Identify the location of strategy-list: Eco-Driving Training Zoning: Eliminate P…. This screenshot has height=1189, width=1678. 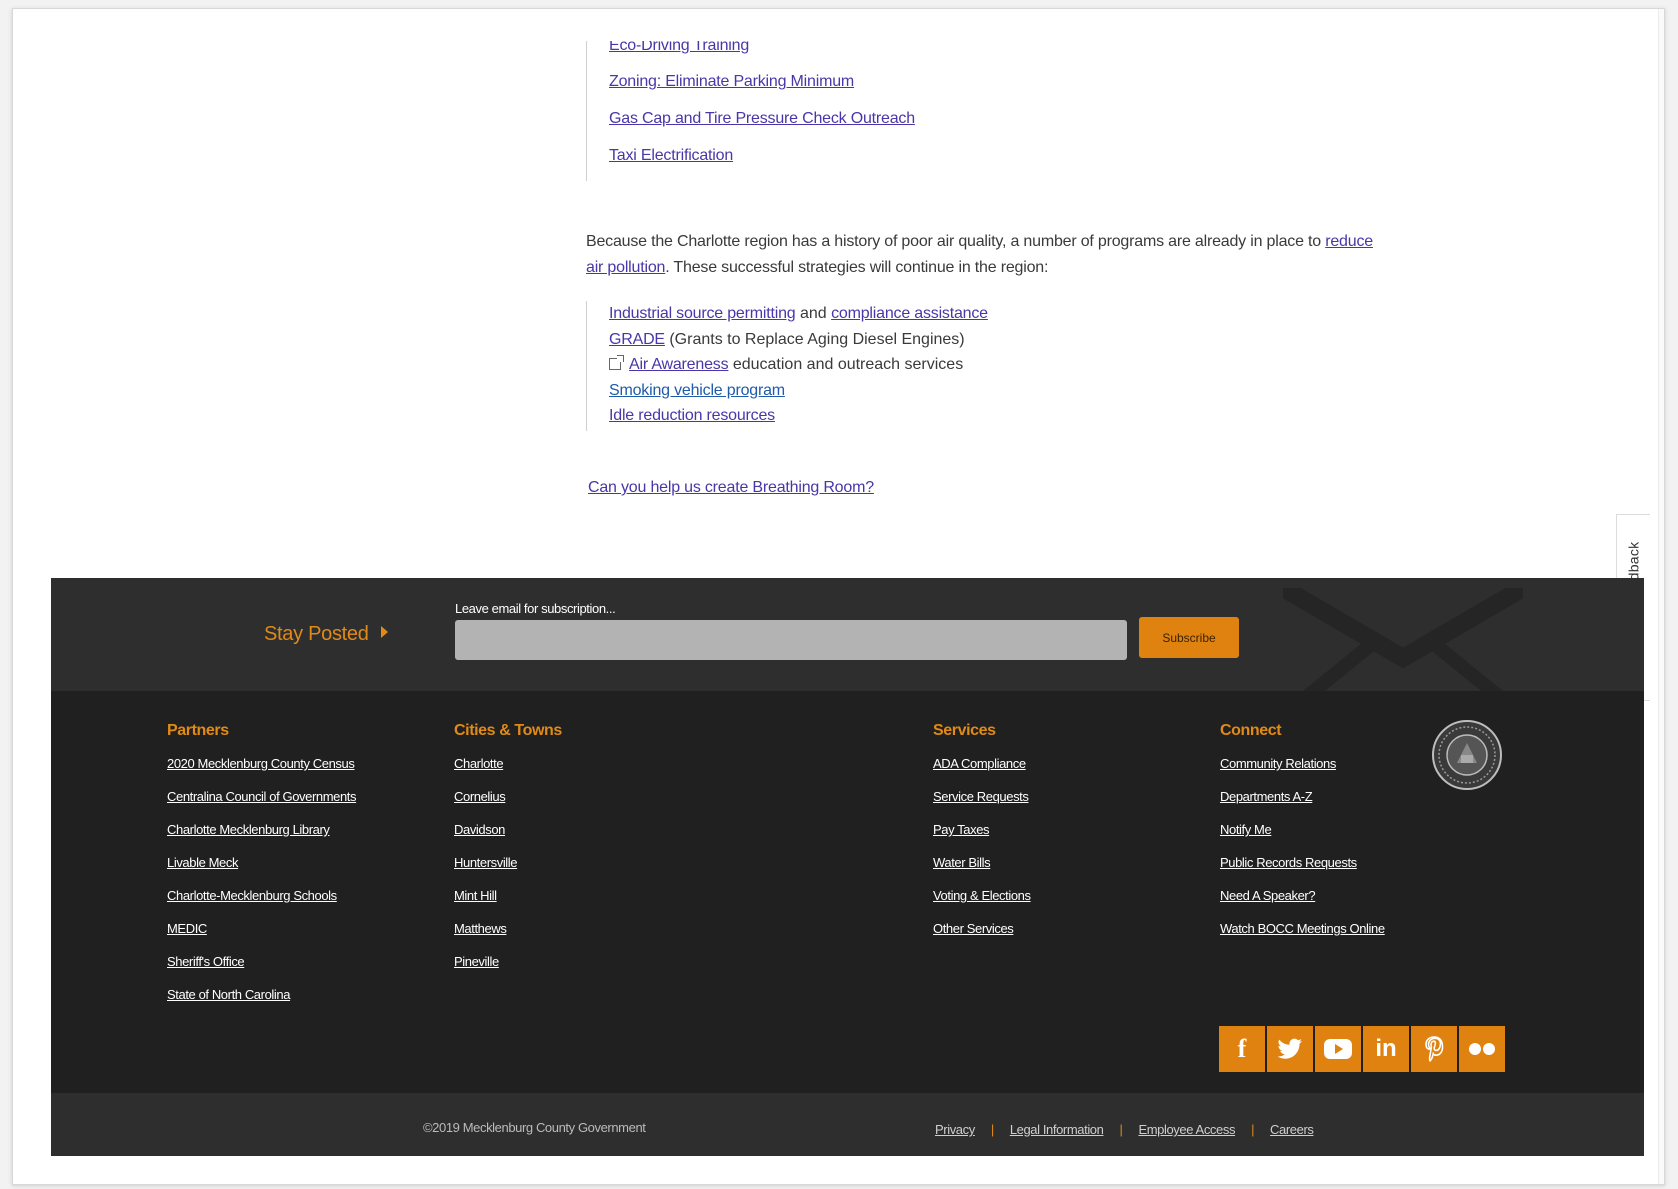
(796, 111).